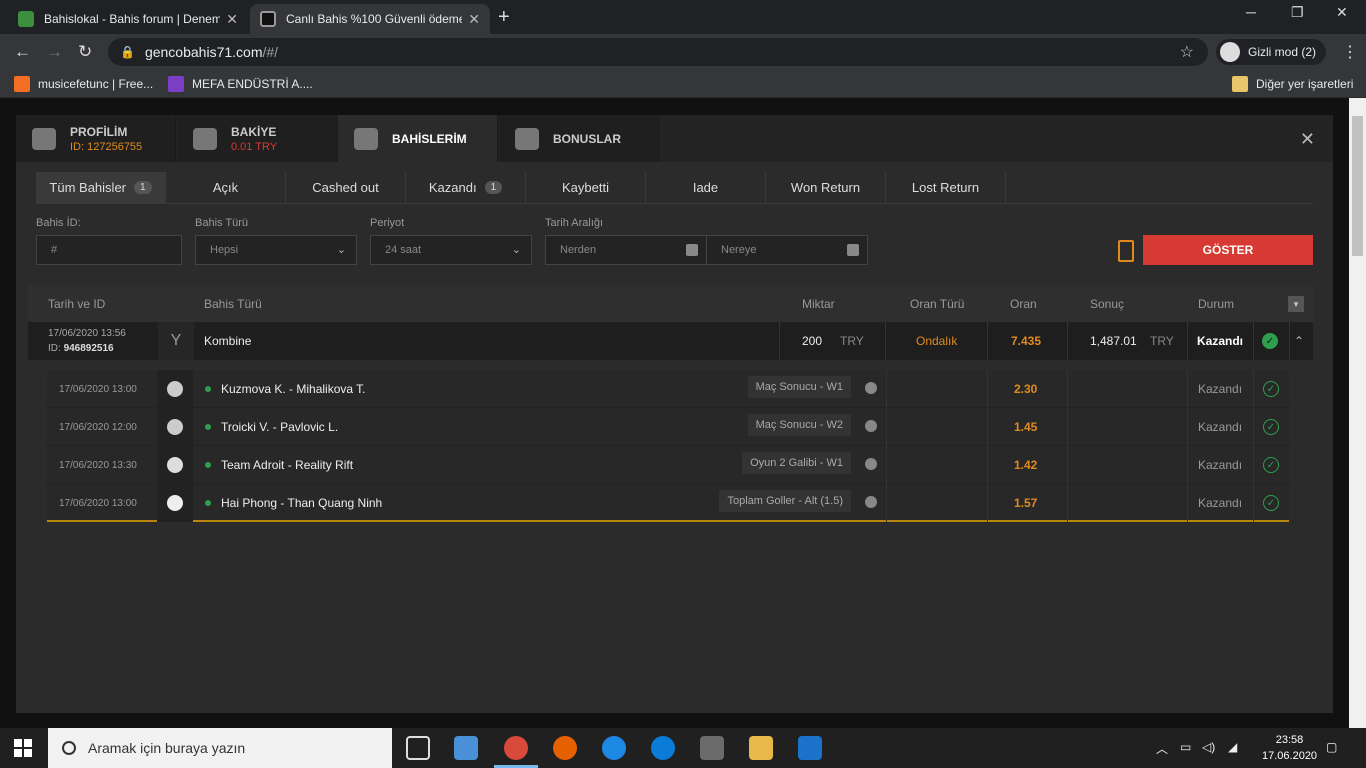 This screenshot has height=768, width=1366. What do you see at coordinates (1113, 341) in the screenshot?
I see `bet-result: 1,487.01` at bounding box center [1113, 341].